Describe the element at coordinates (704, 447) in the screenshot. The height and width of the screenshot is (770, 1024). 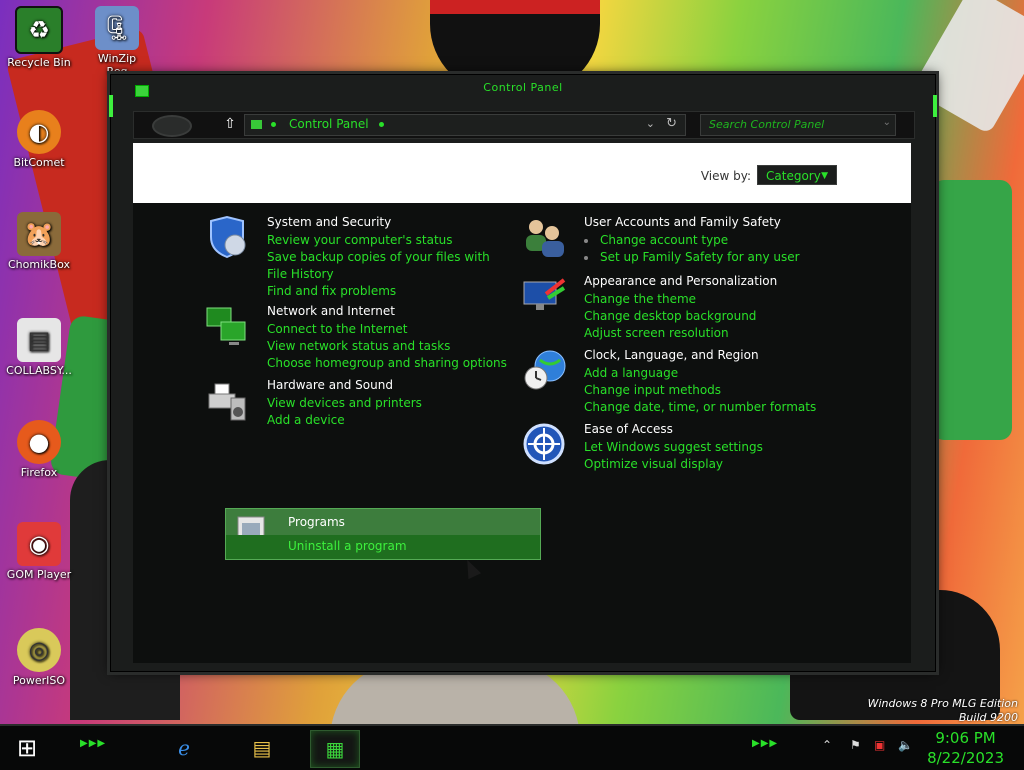
I see `link-windows-suggest-settings: Let Windows suggest settings` at that location.